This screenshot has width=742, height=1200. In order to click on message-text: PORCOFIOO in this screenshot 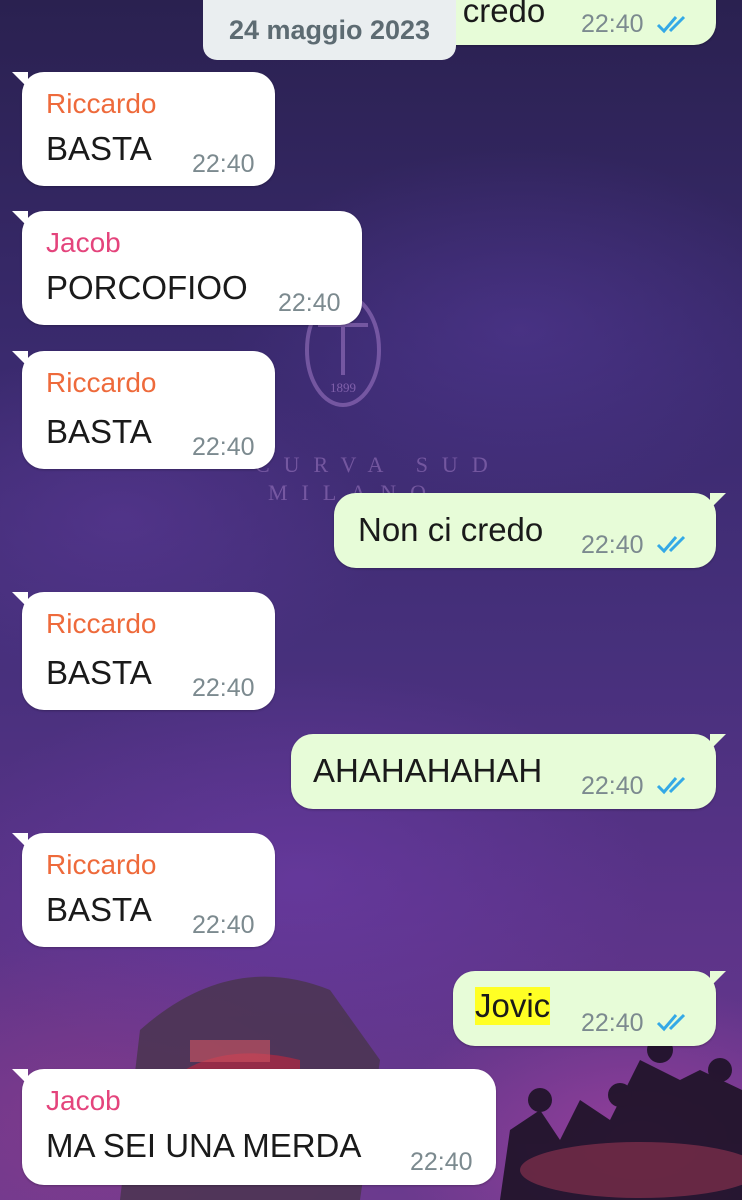, I will do `click(147, 287)`.